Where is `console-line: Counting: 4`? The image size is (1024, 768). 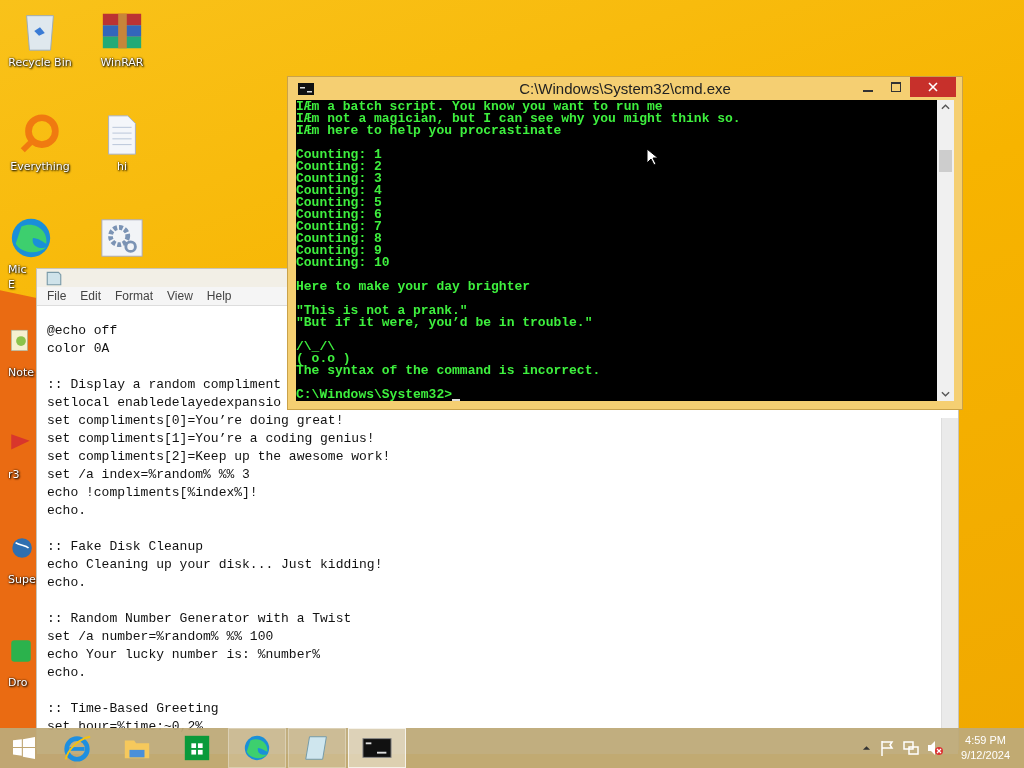 console-line: Counting: 4 is located at coordinates (339, 191).